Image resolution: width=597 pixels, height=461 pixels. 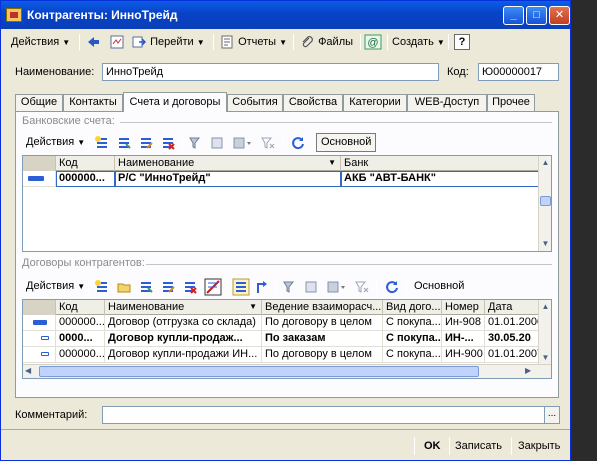 I want to click on maximize-button: □, so click(x=536, y=15).